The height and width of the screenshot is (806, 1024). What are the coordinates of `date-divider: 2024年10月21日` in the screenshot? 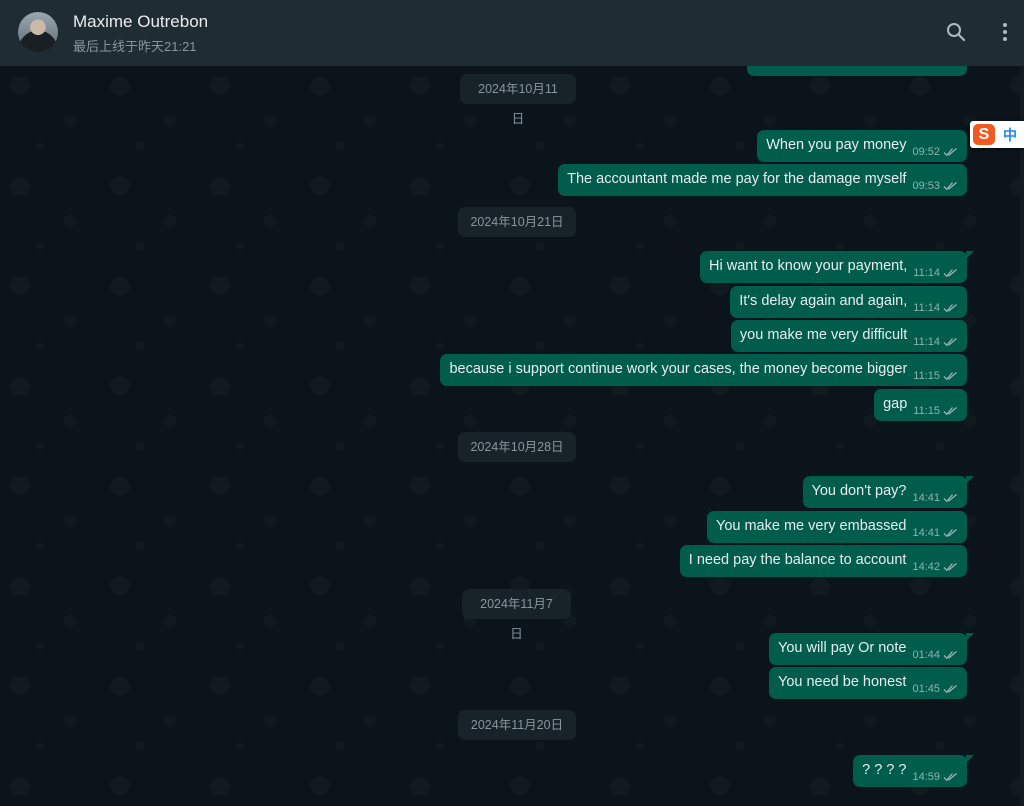 It's located at (517, 222).